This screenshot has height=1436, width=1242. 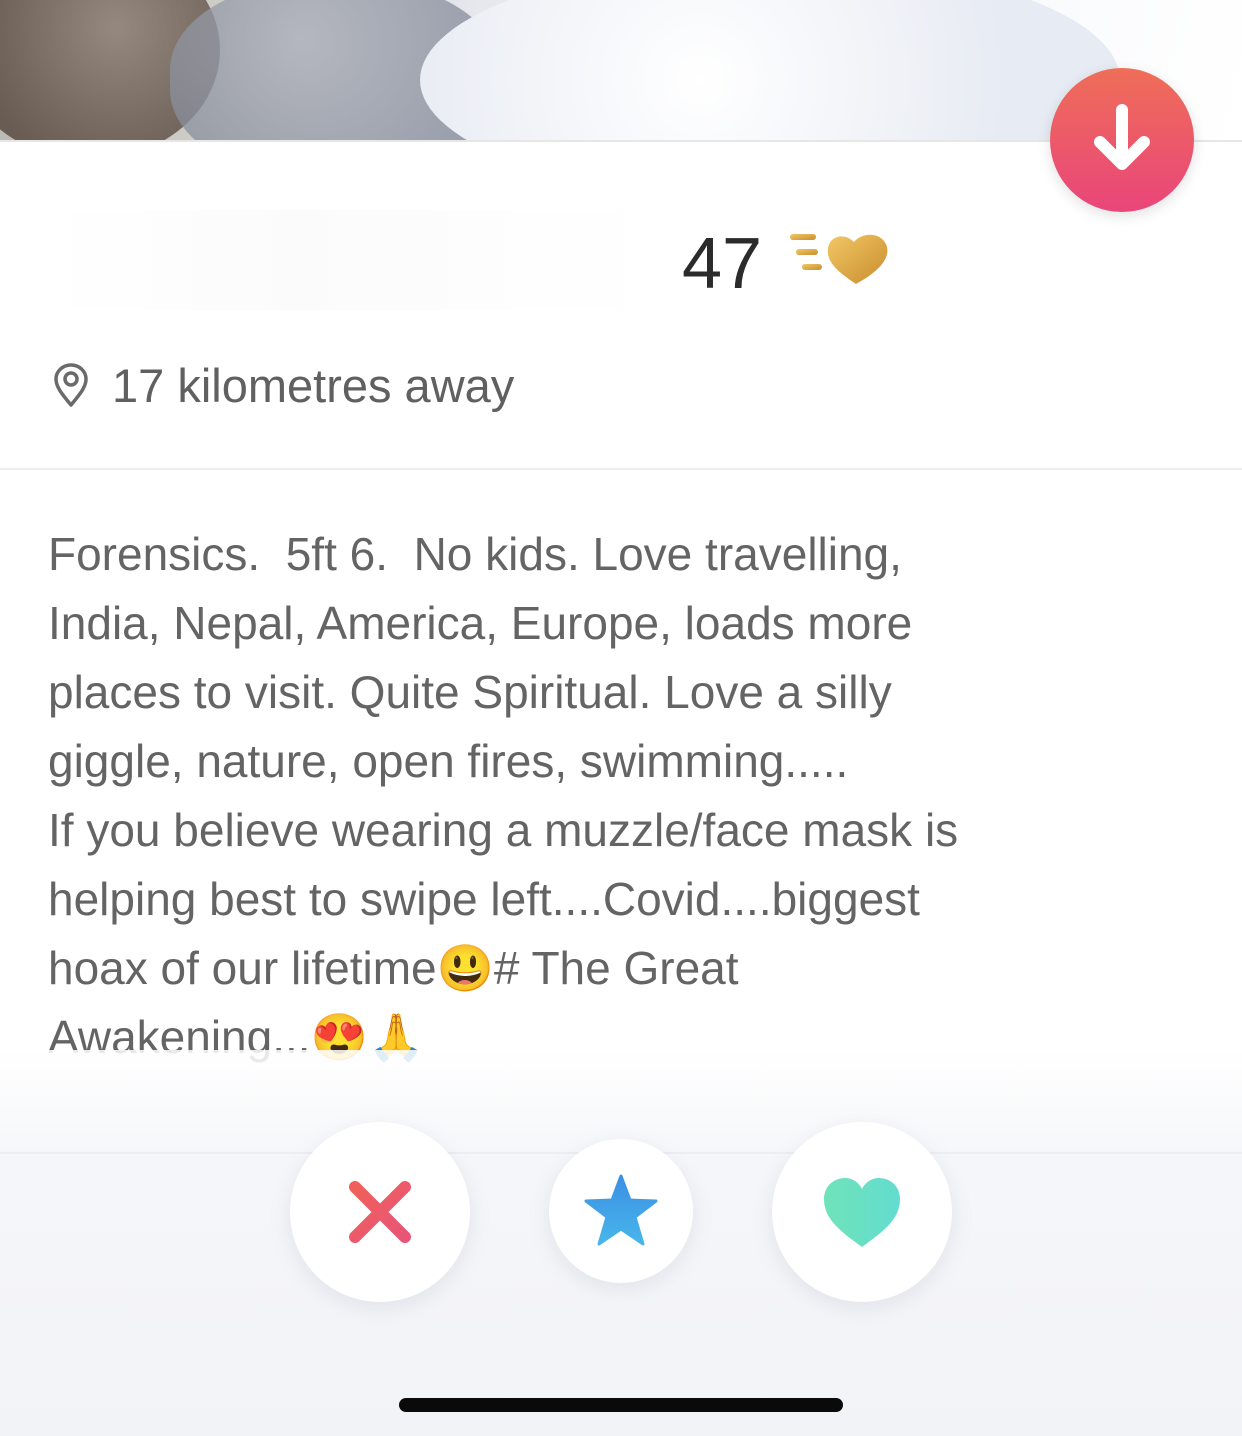 I want to click on x-icon, so click(x=380, y=1212).